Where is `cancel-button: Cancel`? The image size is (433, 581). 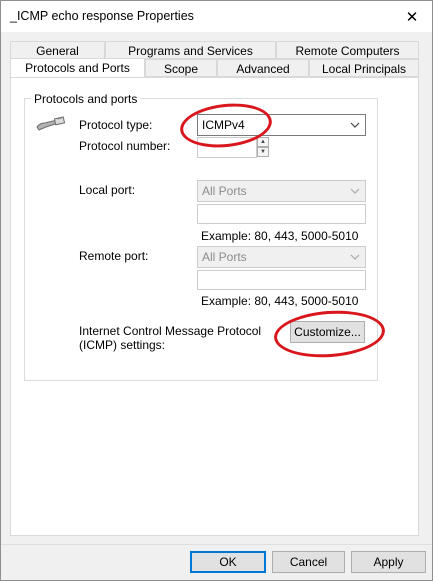
cancel-button: Cancel is located at coordinates (308, 562).